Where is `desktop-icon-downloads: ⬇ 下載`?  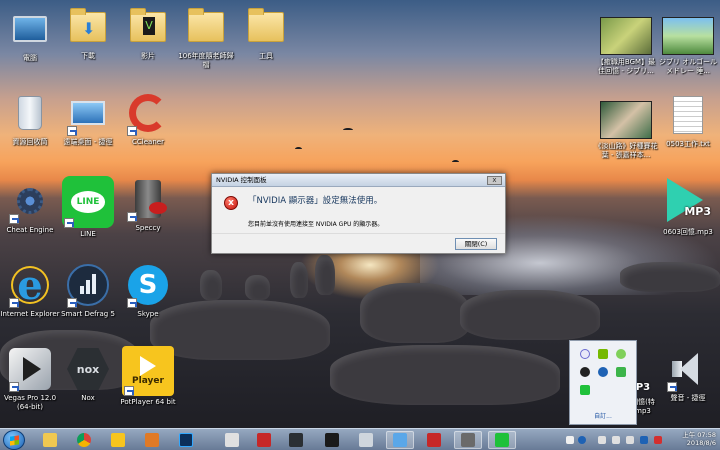
desktop-icon-downloads: ⬇ 下載 is located at coordinates (88, 32).